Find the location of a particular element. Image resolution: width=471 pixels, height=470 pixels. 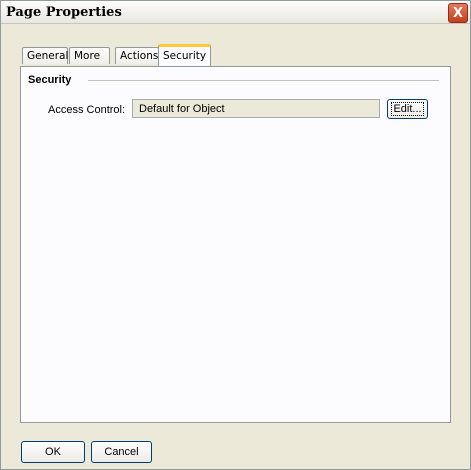

section-divider is located at coordinates (263, 80).